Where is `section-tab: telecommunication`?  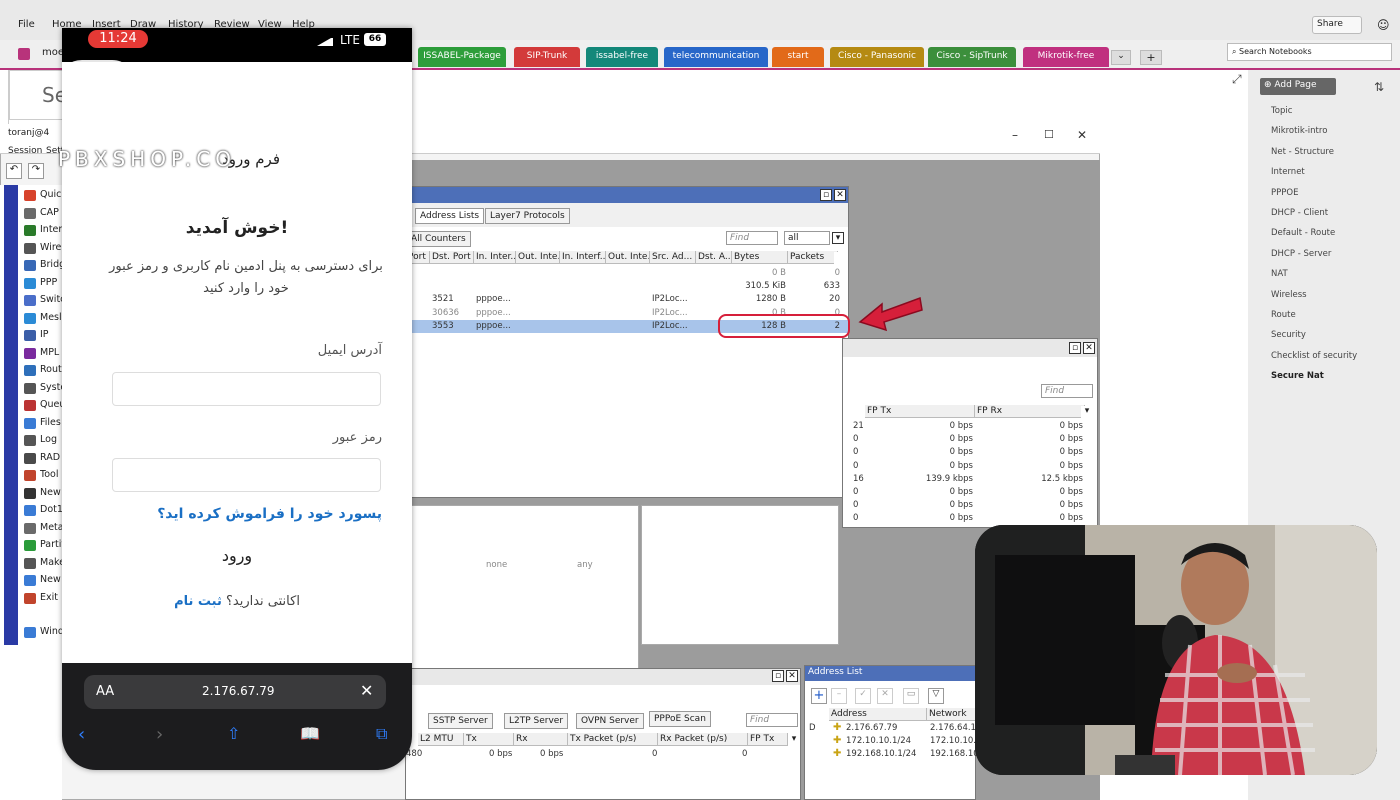 section-tab: telecommunication is located at coordinates (716, 57).